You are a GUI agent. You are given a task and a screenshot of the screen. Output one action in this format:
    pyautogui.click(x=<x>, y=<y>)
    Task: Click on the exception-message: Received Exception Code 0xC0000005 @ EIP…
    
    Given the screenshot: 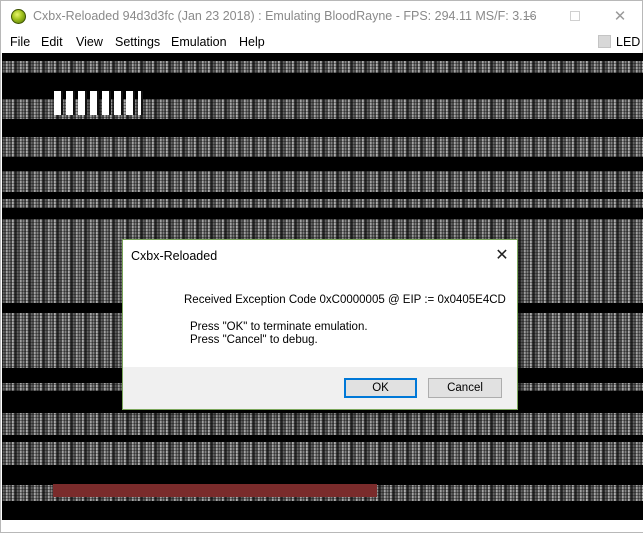 What is the action you would take?
    pyautogui.click(x=345, y=300)
    